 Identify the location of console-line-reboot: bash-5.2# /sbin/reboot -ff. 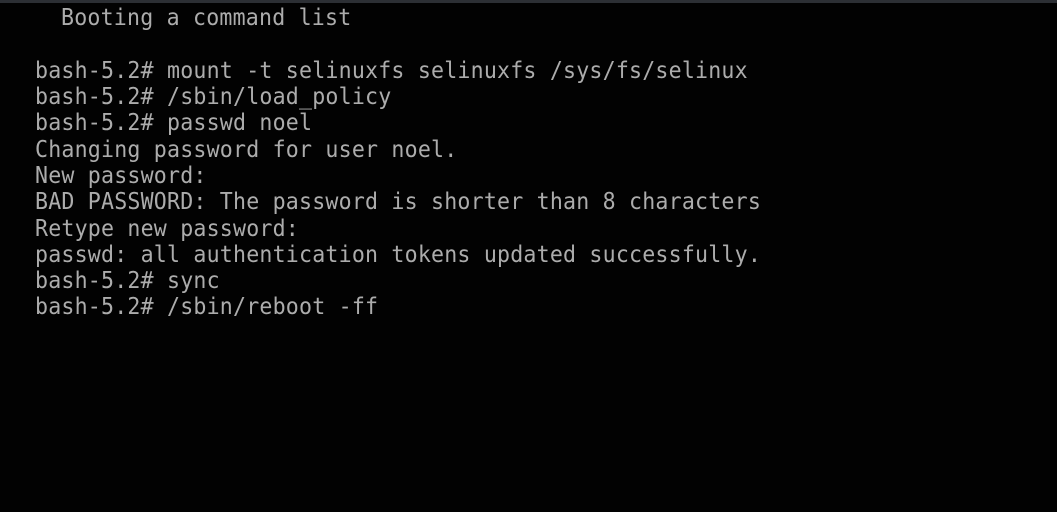
(207, 307).